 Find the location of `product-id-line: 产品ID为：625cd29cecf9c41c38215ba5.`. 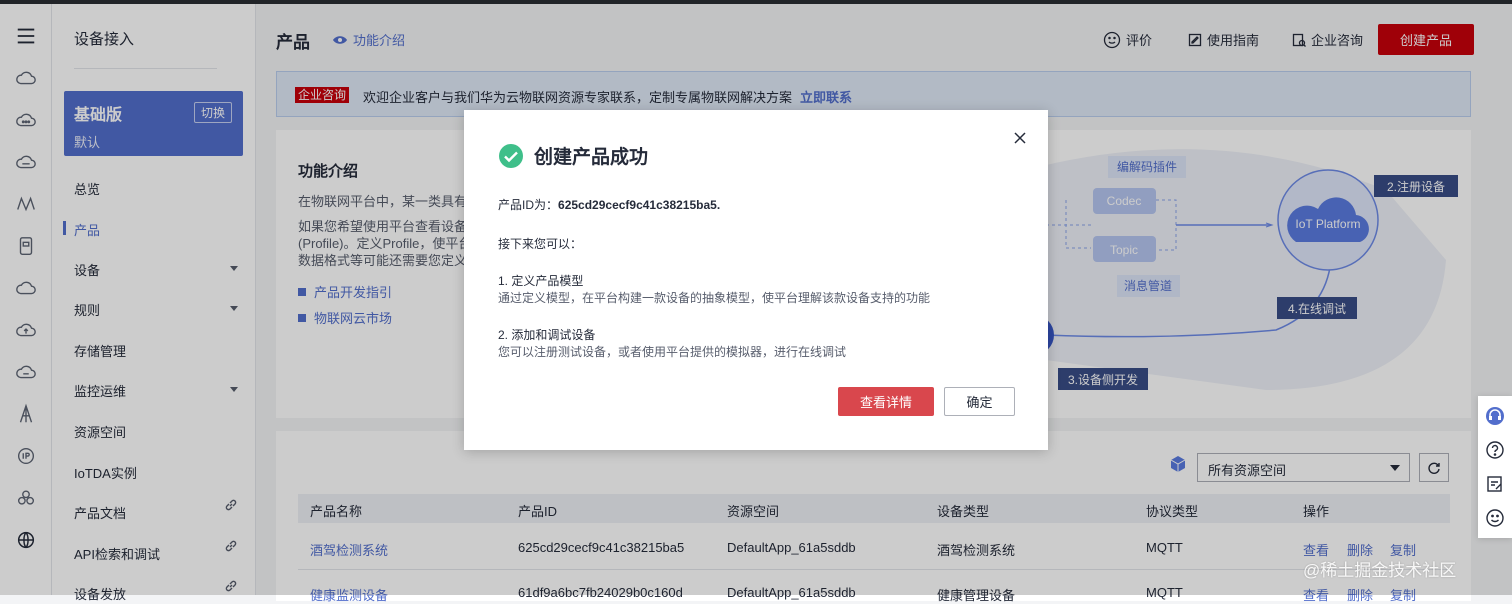

product-id-line: 产品ID为：625cd29cecf9c41c38215ba5. is located at coordinates (609, 204).